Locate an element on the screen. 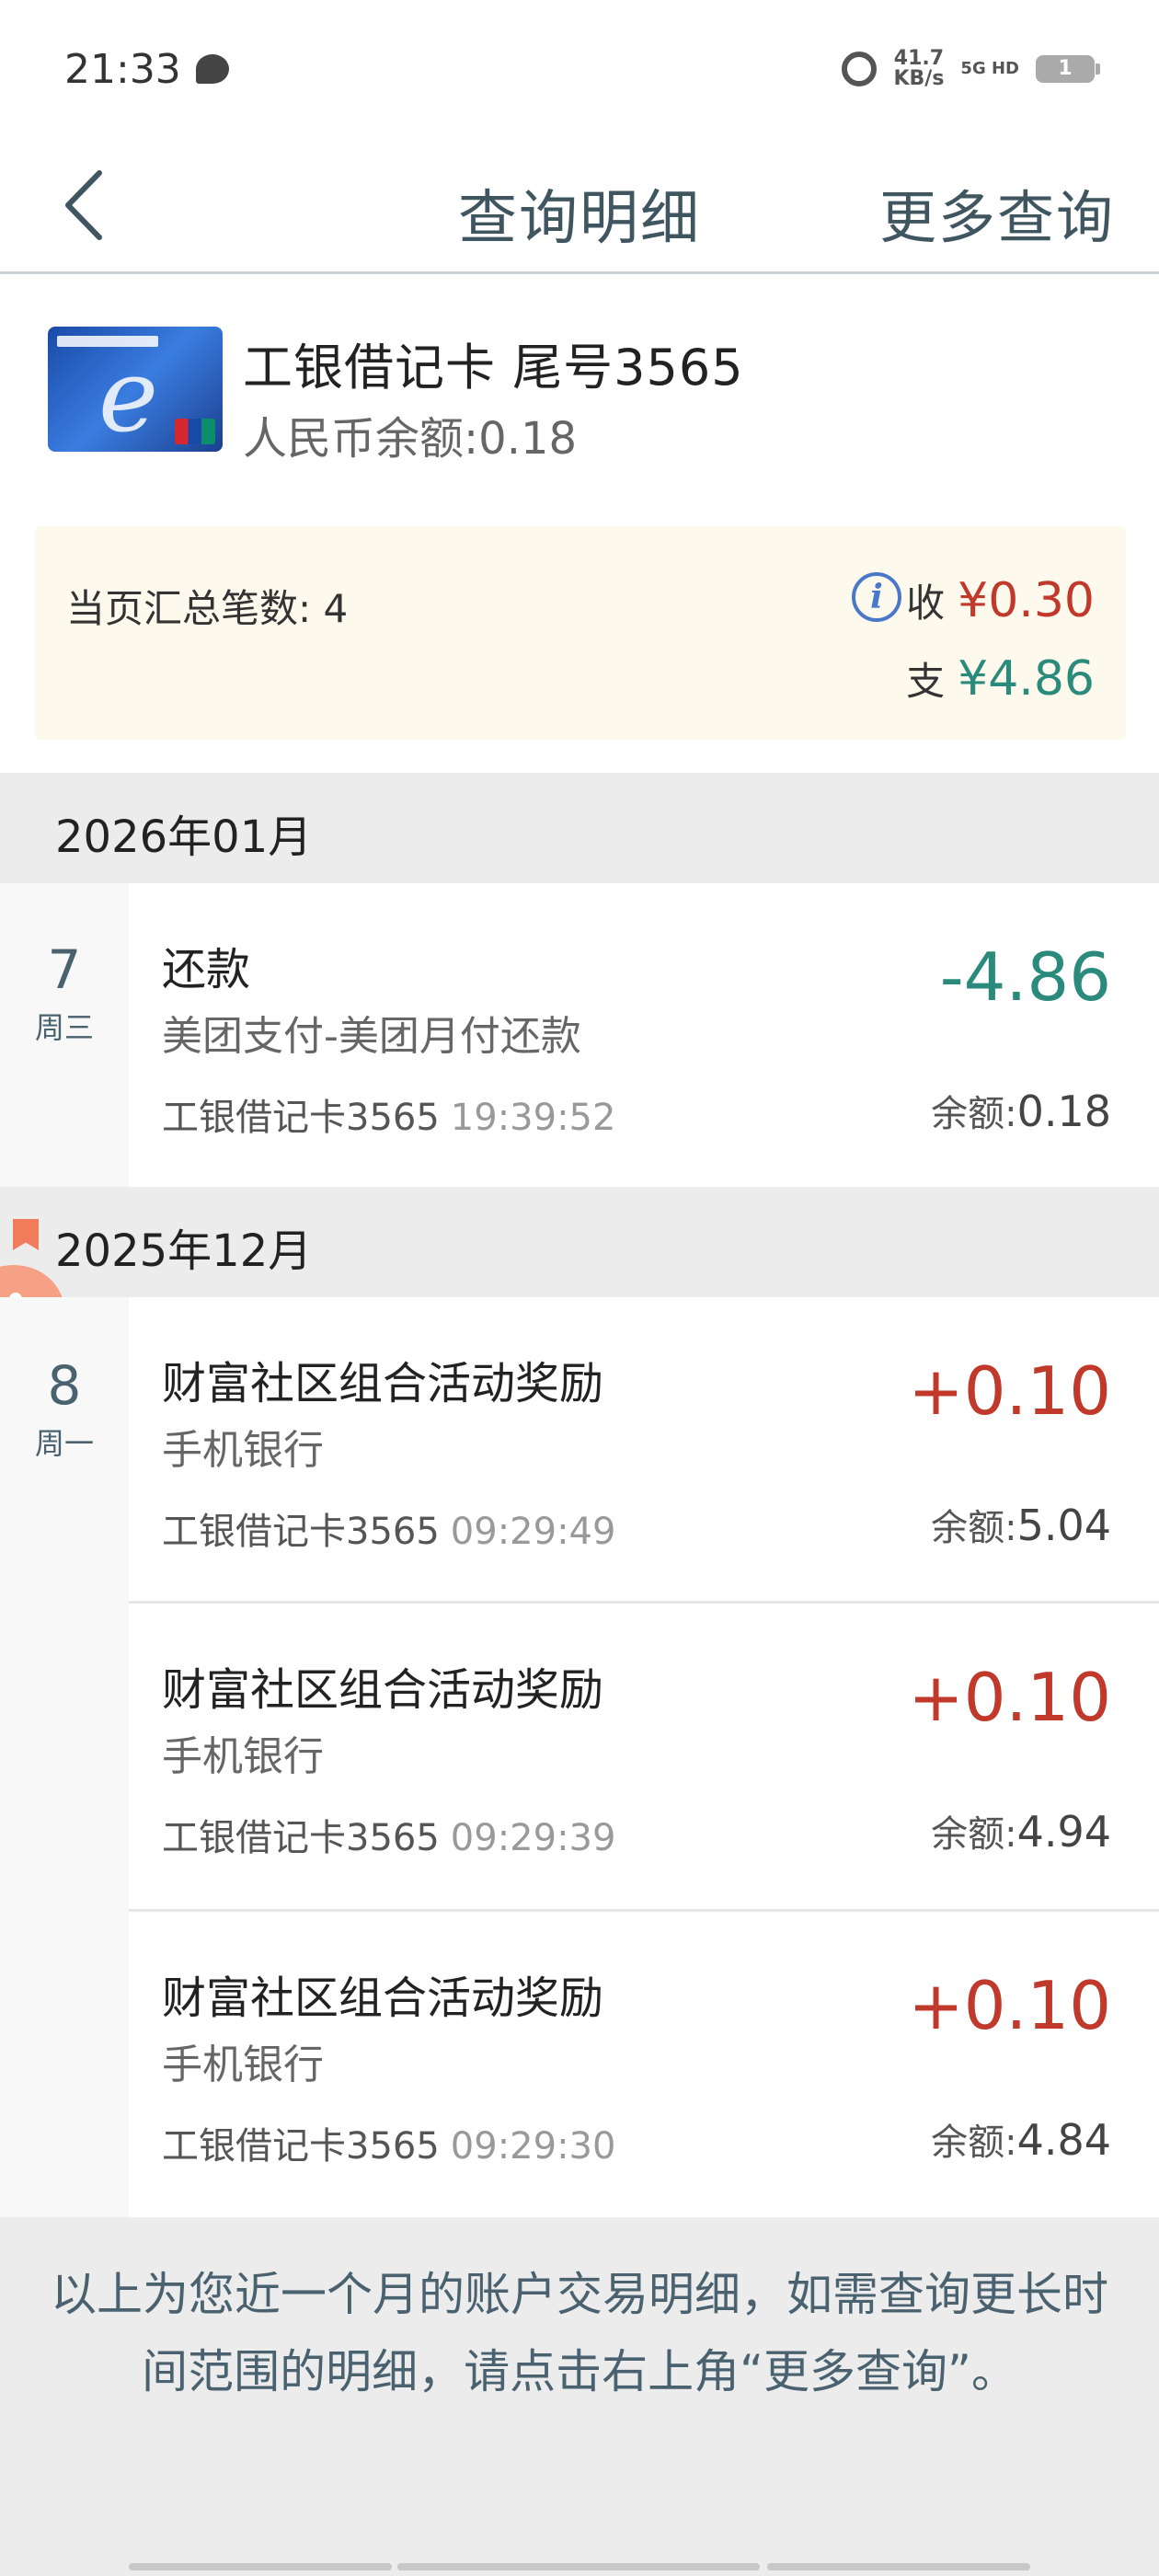  card-info: e 工银借记卡 尾号3565 人民币余额:0.18 is located at coordinates (581, 396).